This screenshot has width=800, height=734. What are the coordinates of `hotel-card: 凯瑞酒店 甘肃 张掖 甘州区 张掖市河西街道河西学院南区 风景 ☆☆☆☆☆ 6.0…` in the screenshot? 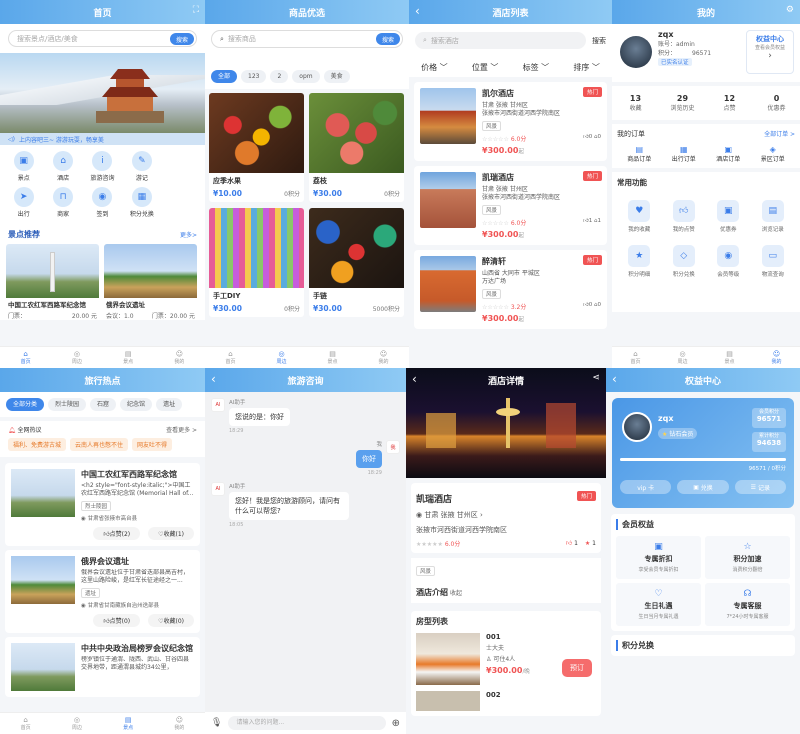 It's located at (510, 205).